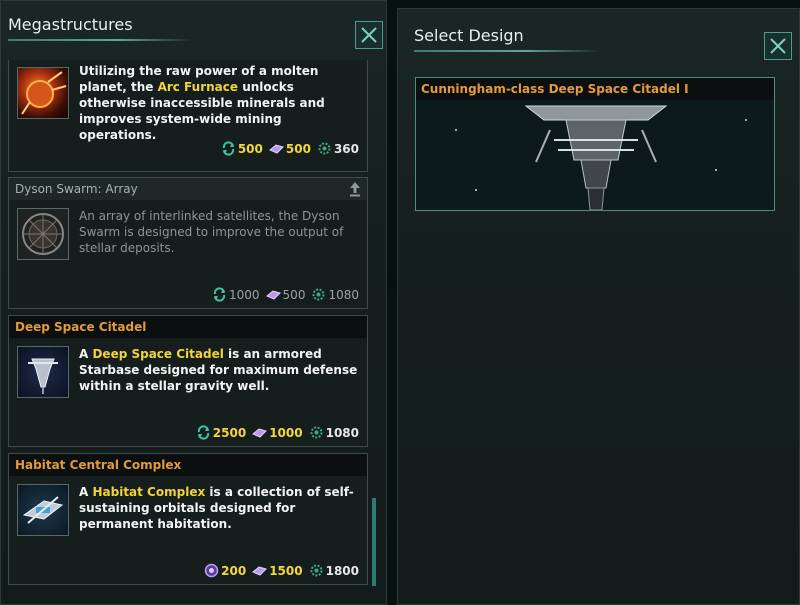 Image resolution: width=800 pixels, height=605 pixels. I want to click on habitat-icon, so click(43, 510).